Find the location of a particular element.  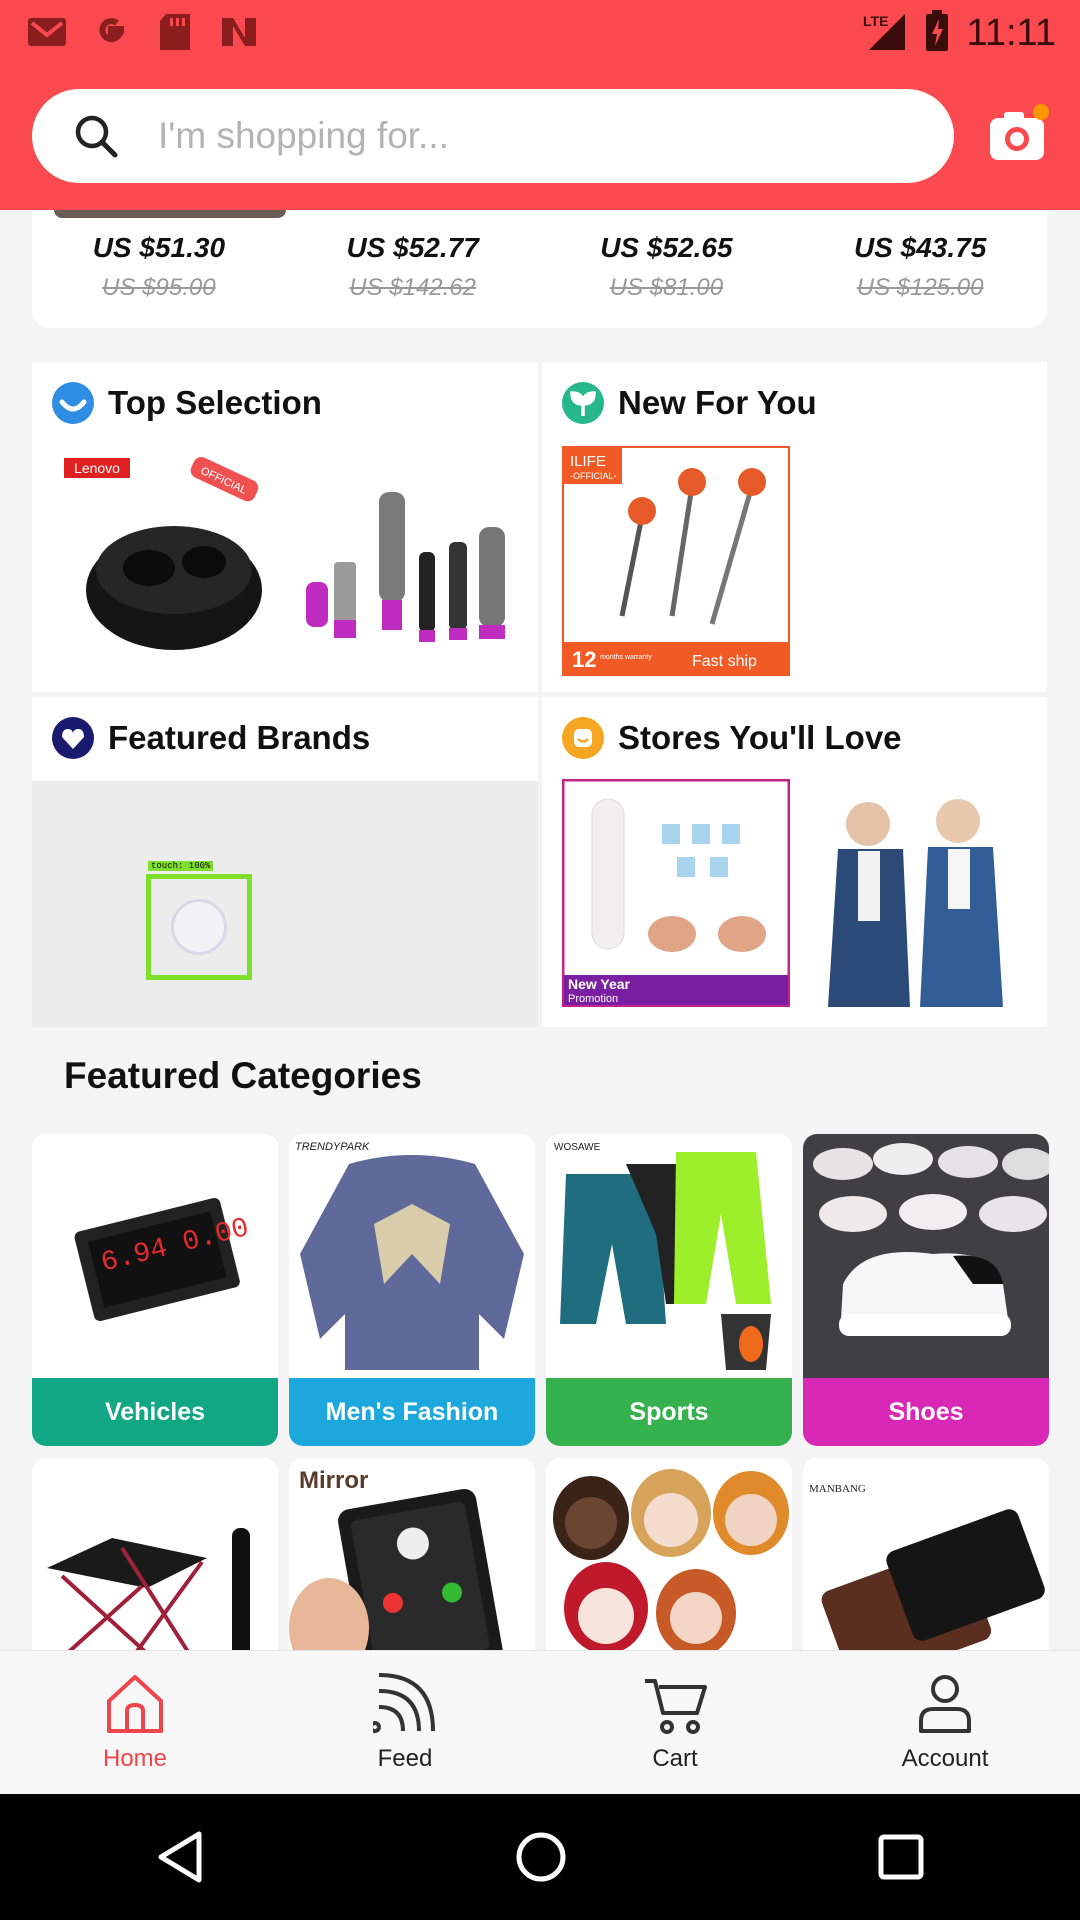

current-price: US $52.65 is located at coordinates (666, 247).